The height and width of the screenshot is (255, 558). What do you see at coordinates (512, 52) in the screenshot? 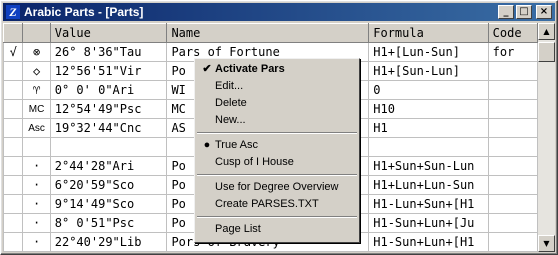
I see `code-cell: for` at bounding box center [512, 52].